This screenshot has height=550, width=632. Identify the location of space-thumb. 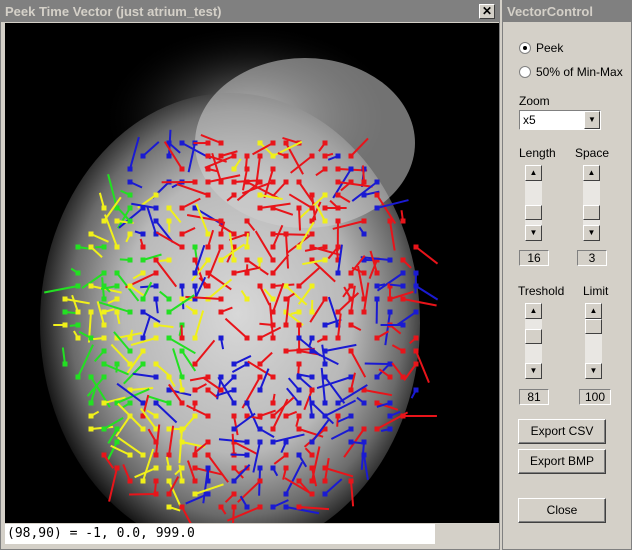
(591, 212).